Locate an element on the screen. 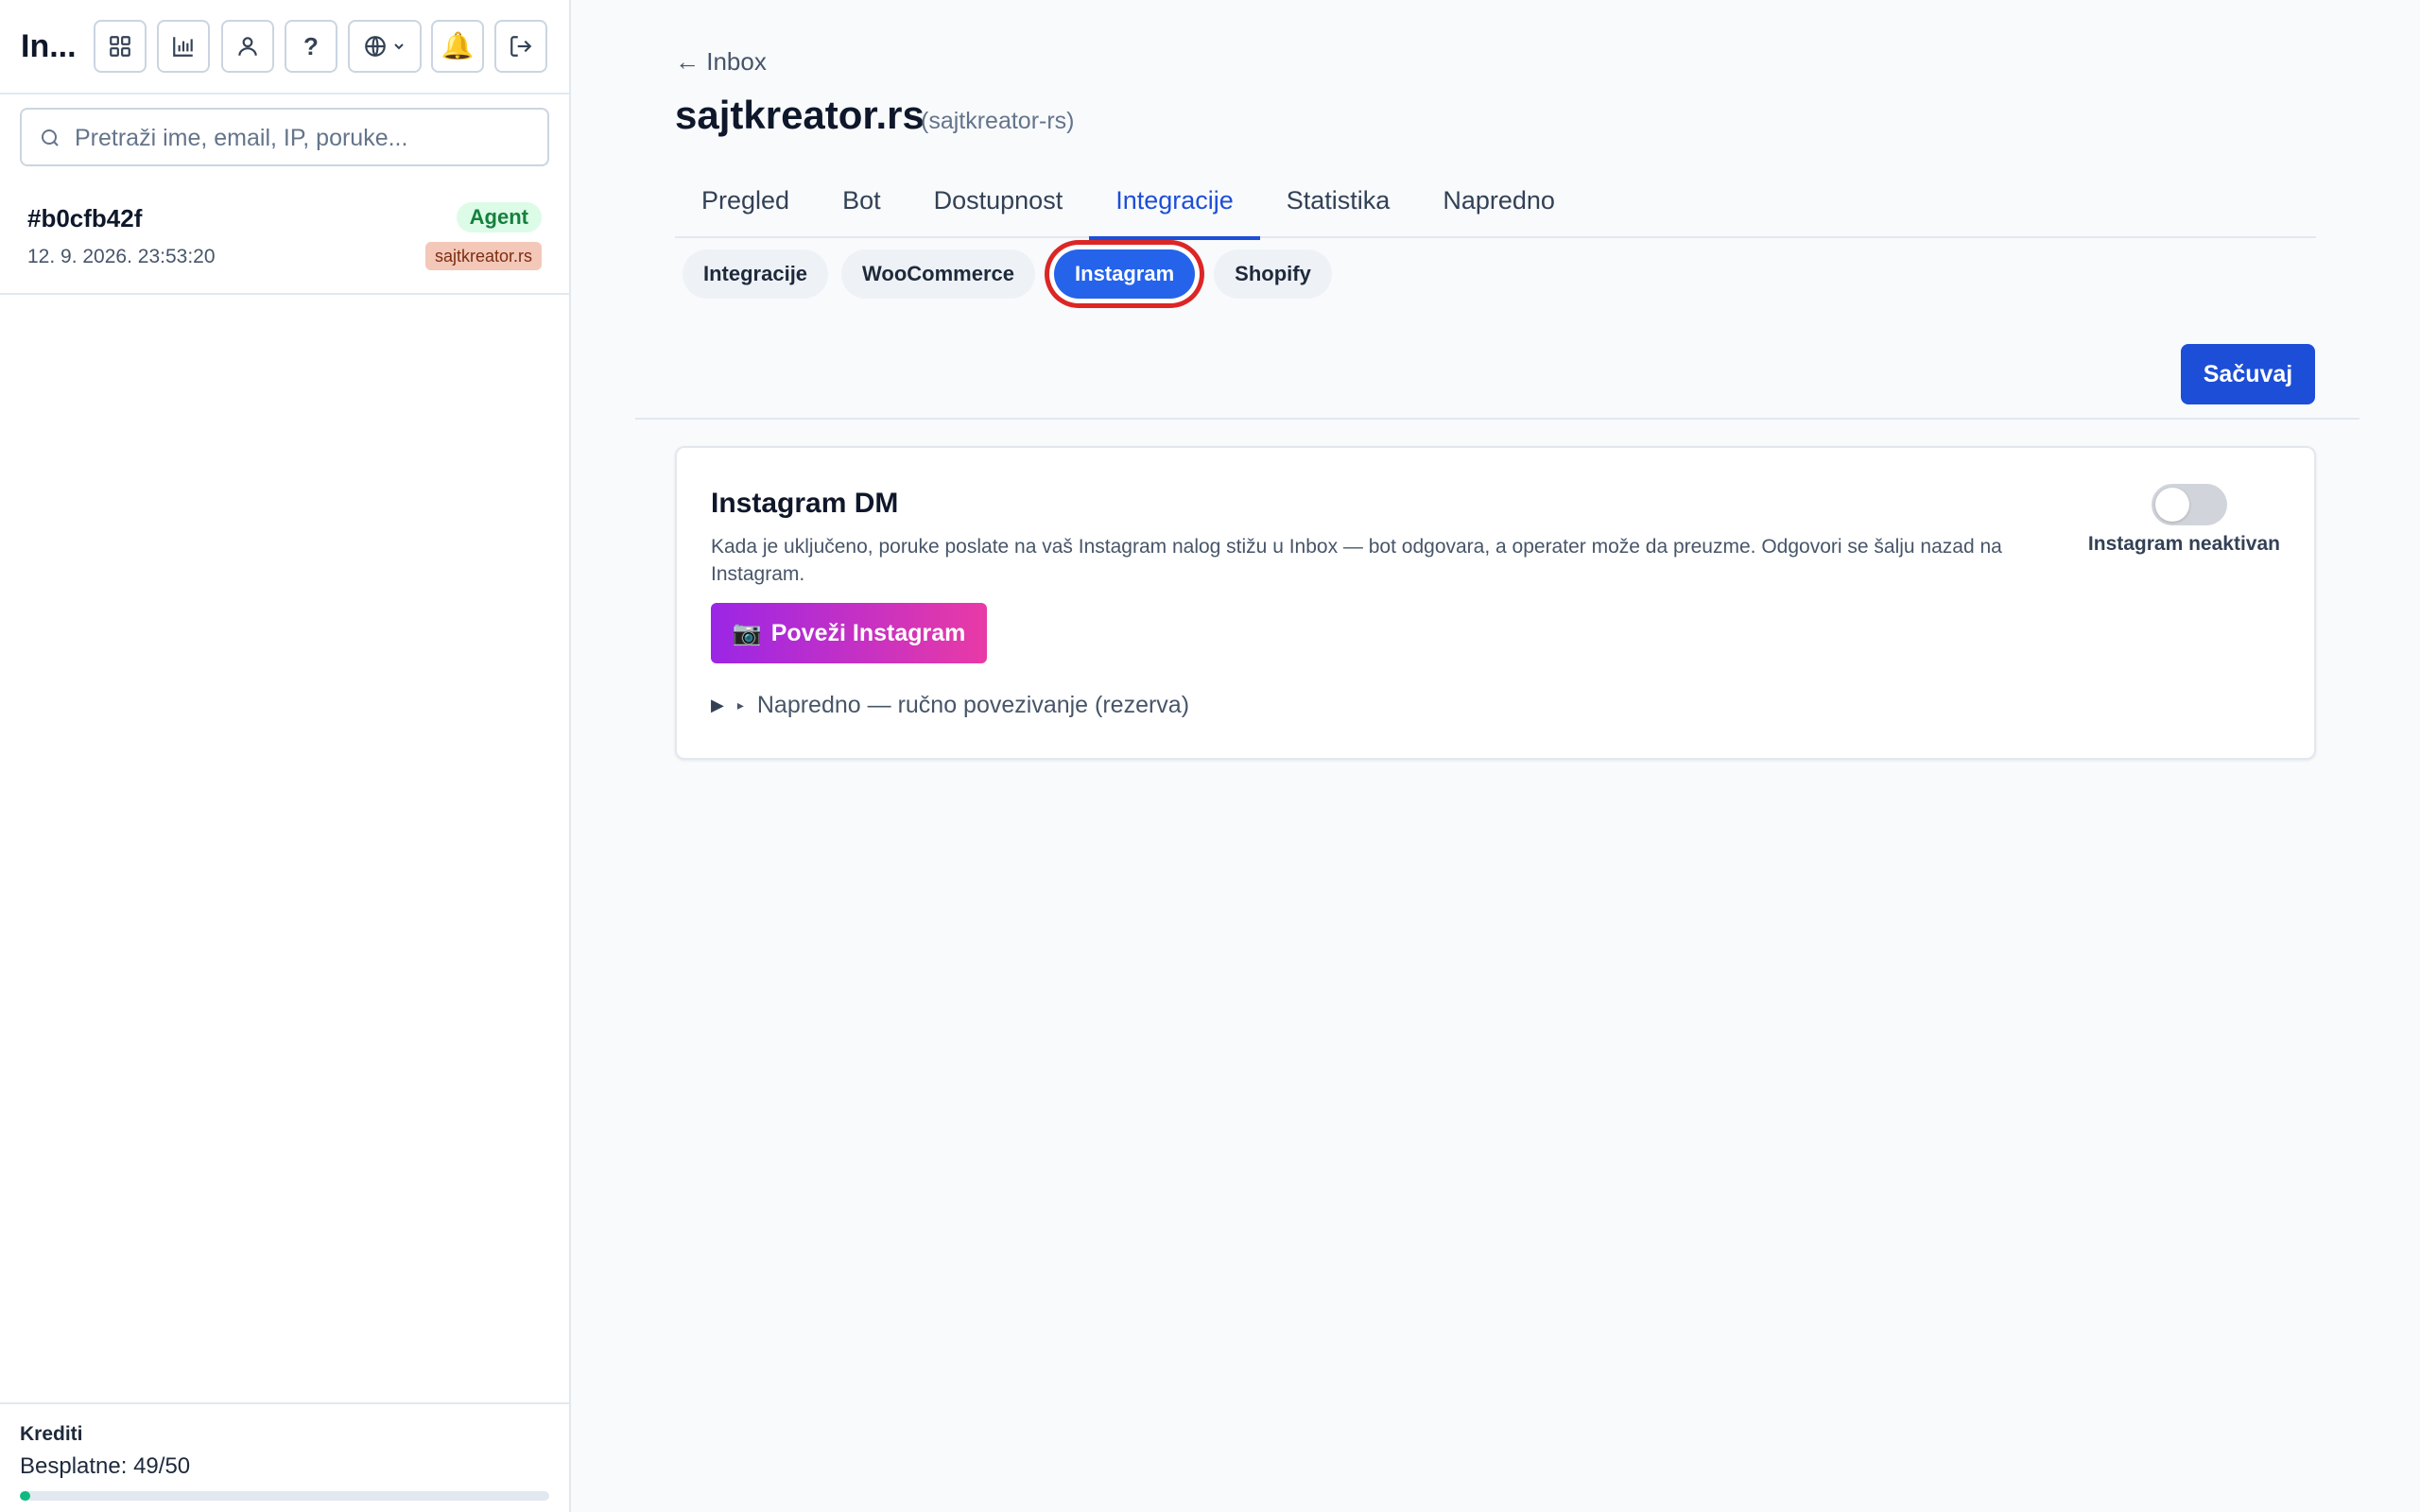 This screenshot has width=2420, height=1512. subtab-woocommerce: WooCommerce is located at coordinates (938, 274).